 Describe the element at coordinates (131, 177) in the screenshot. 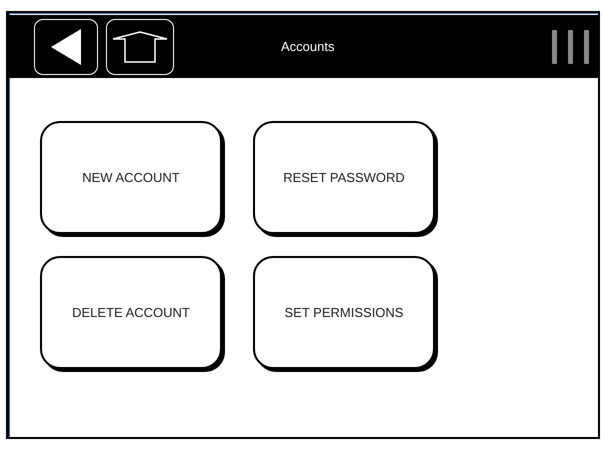

I see `action-button: NEW ACCOUNT` at that location.